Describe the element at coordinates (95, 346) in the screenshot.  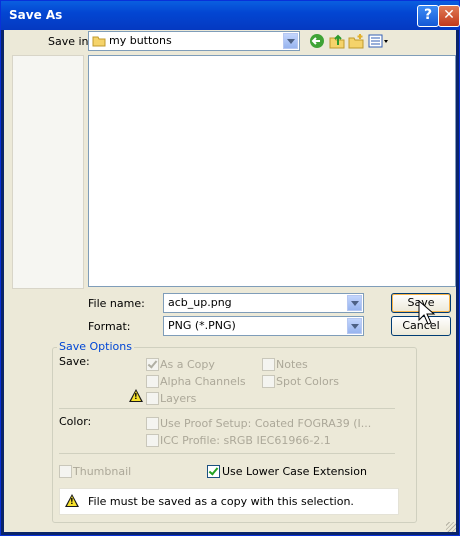
I see `save-options-title: Save Options` at that location.